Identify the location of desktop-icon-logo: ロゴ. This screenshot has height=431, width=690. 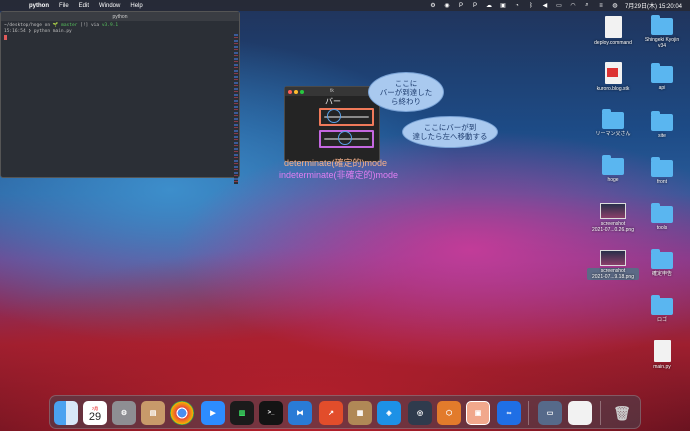
(662, 309).